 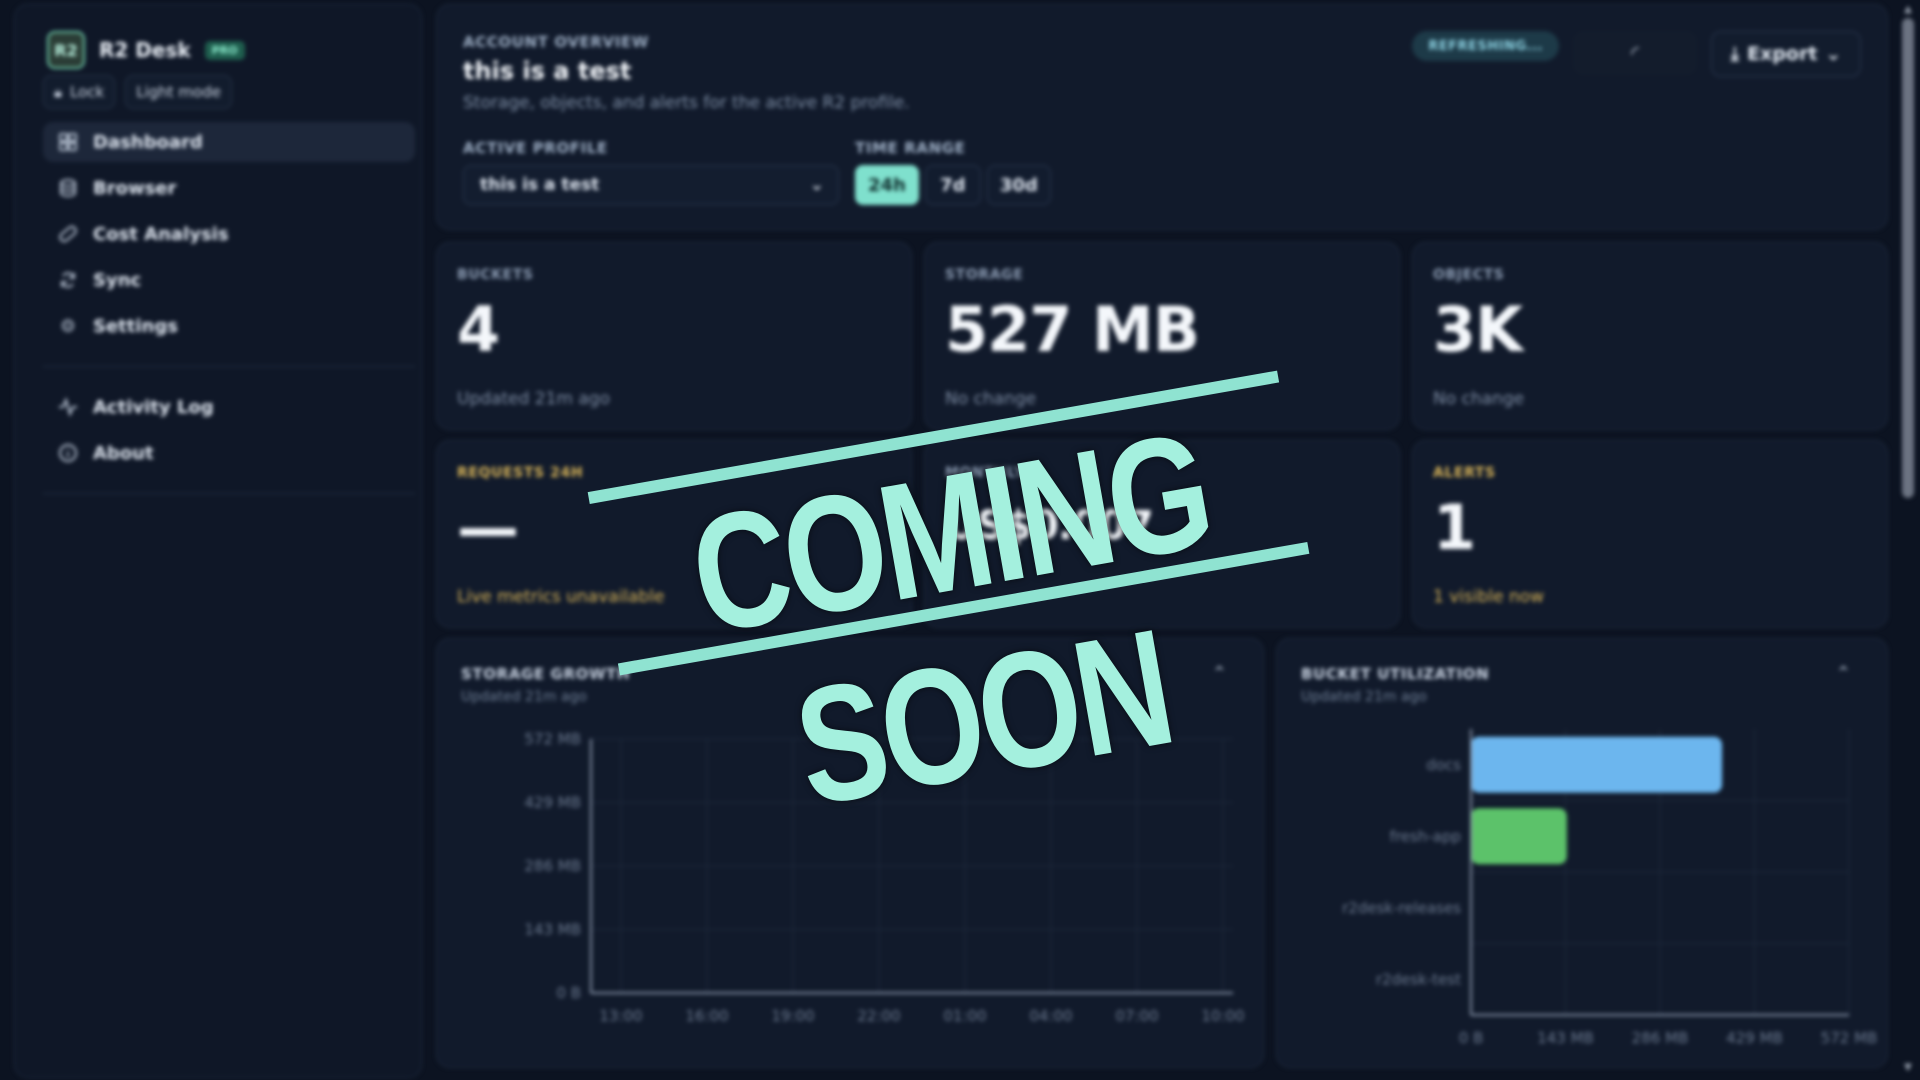 What do you see at coordinates (556, 42) in the screenshot?
I see `overview-eyebrow: ACCOUNT OVERVIEW` at bounding box center [556, 42].